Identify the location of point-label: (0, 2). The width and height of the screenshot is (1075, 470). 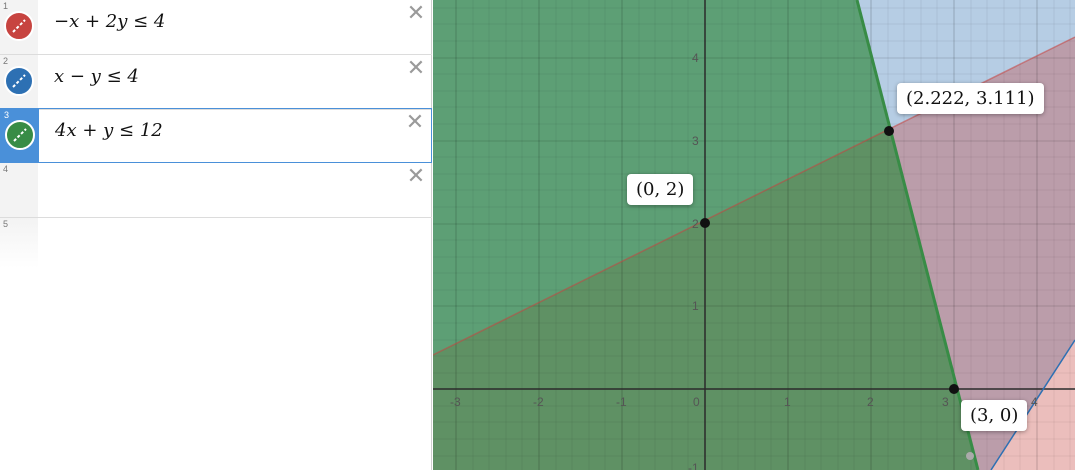
(660, 189).